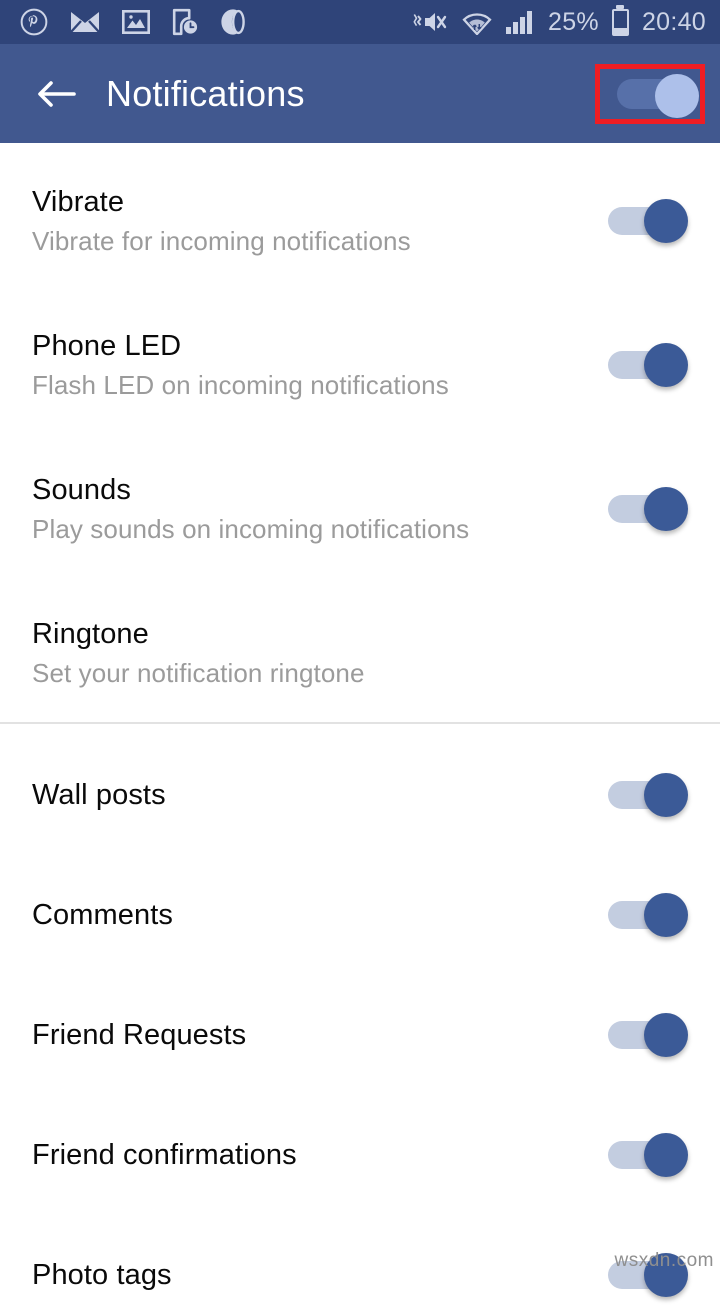 The height and width of the screenshot is (1307, 720). I want to click on list-item-title: Wall posts, so click(99, 794).